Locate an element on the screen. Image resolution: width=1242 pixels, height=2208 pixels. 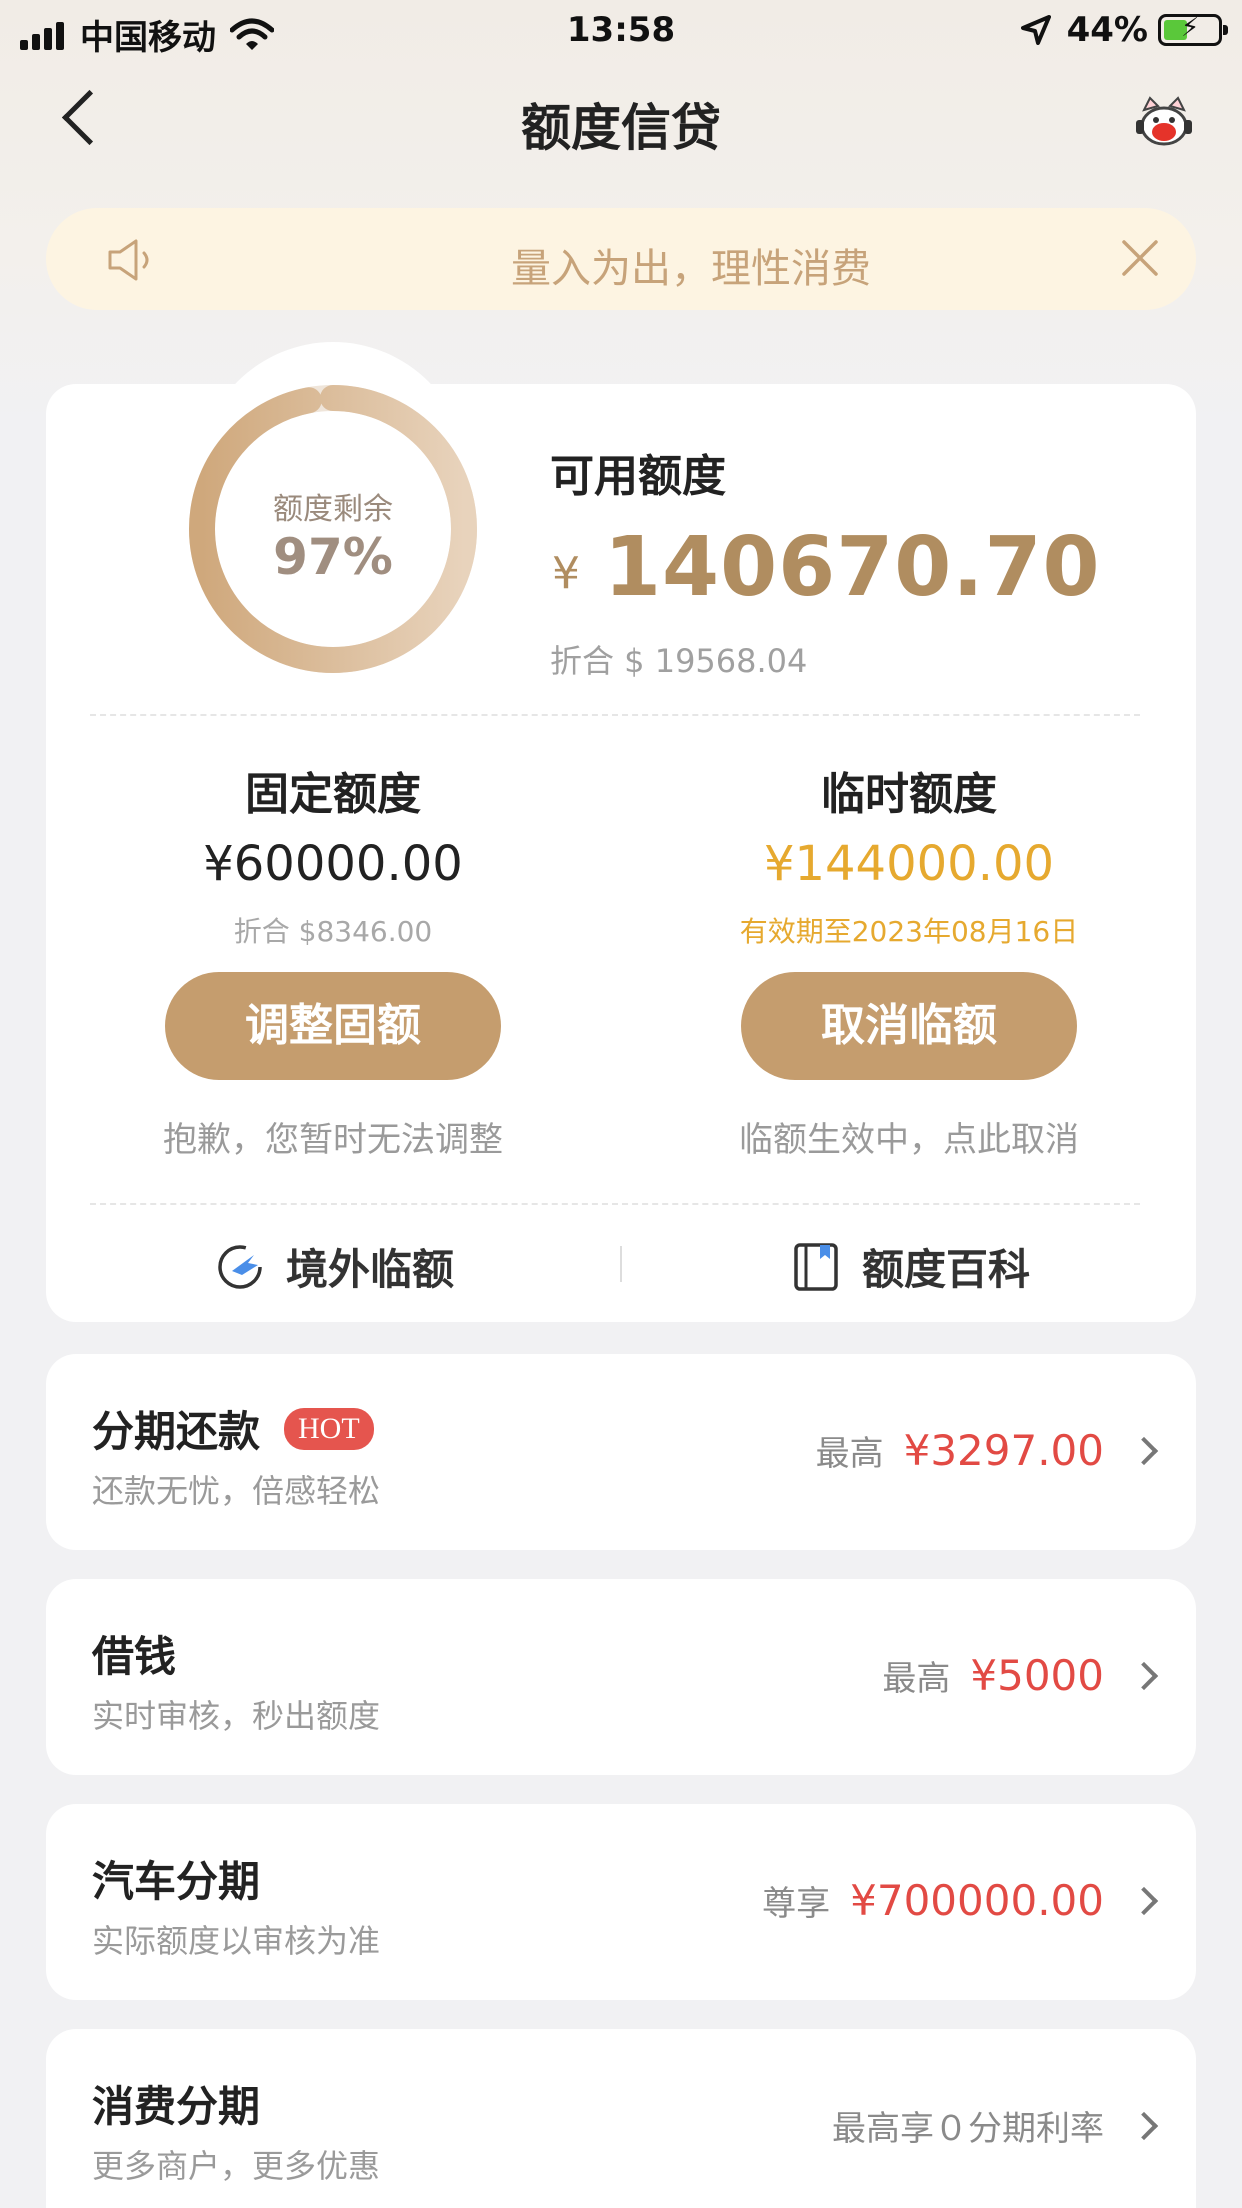
overseas-limit-link: 境外临额 is located at coordinates (334, 1266).